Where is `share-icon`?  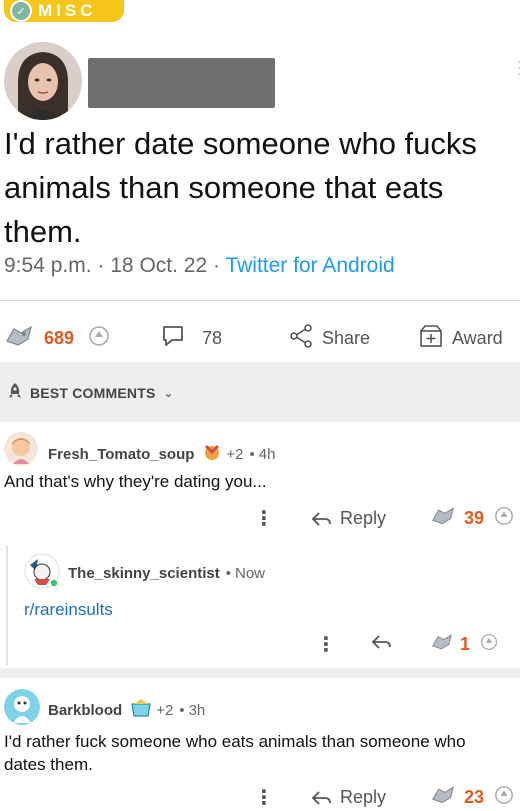
share-icon is located at coordinates (301, 338).